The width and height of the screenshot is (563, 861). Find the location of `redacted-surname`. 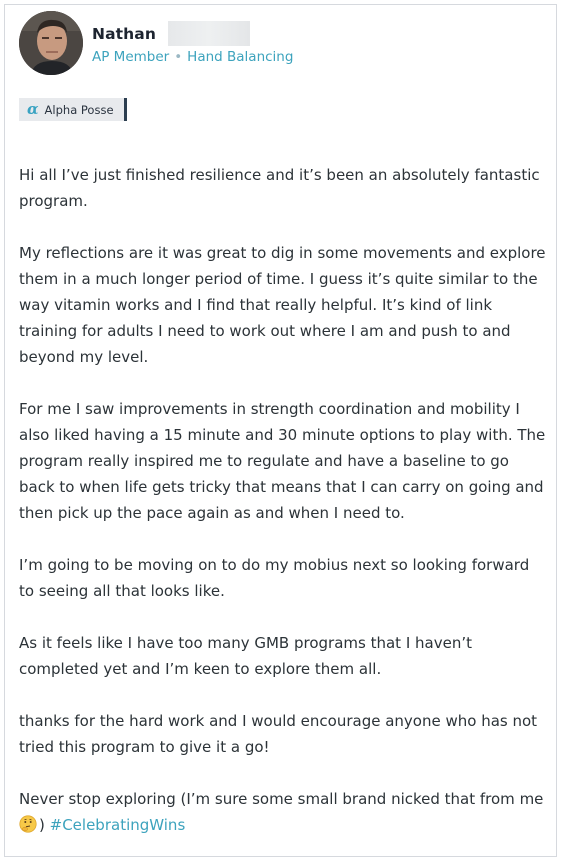

redacted-surname is located at coordinates (209, 33).